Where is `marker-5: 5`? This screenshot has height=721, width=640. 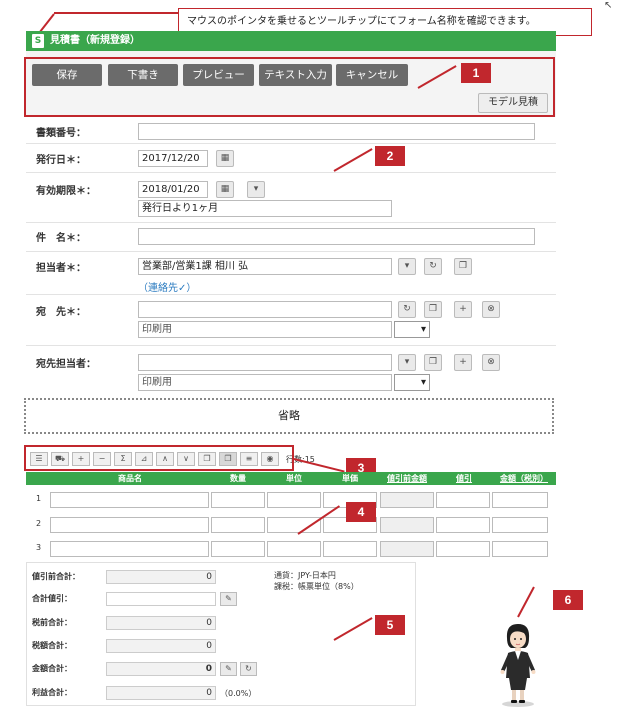
marker-5: 5 is located at coordinates (390, 625).